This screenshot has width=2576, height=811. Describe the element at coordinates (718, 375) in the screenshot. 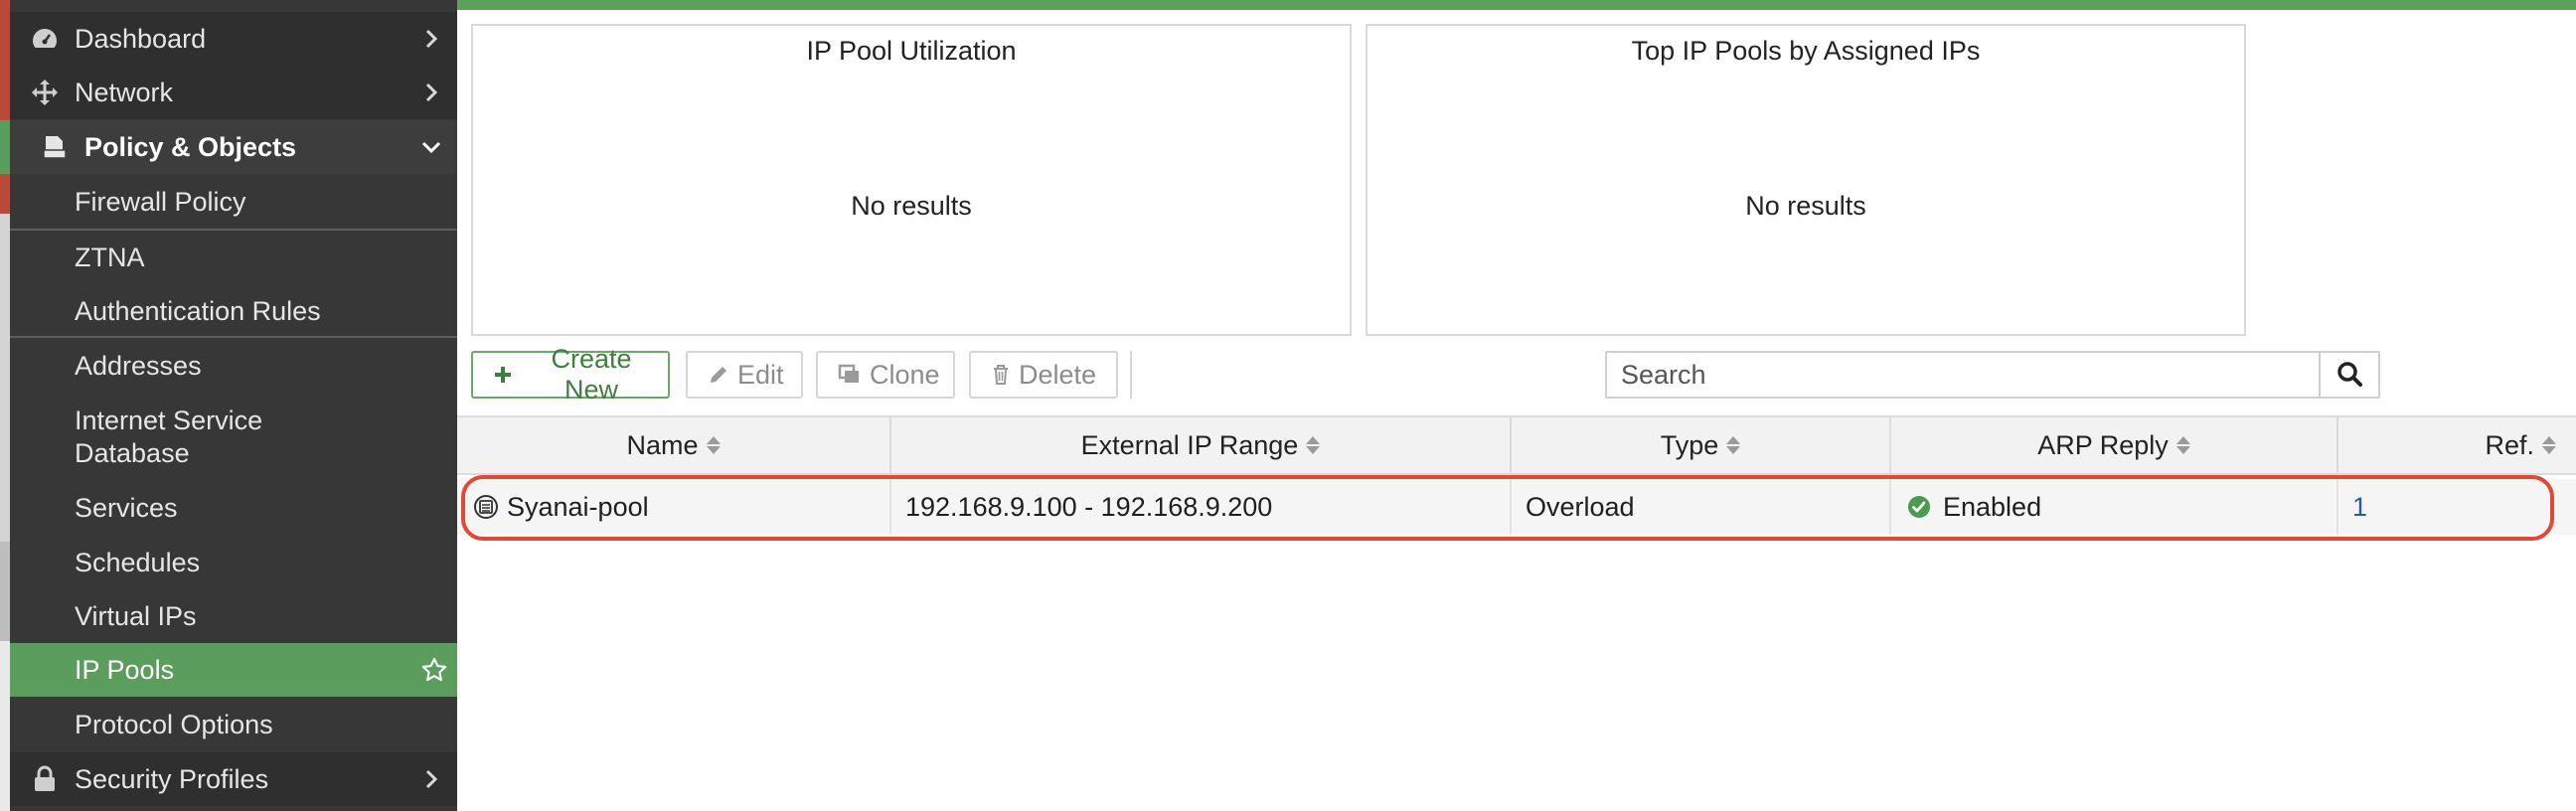

I see `pencil-icon` at that location.